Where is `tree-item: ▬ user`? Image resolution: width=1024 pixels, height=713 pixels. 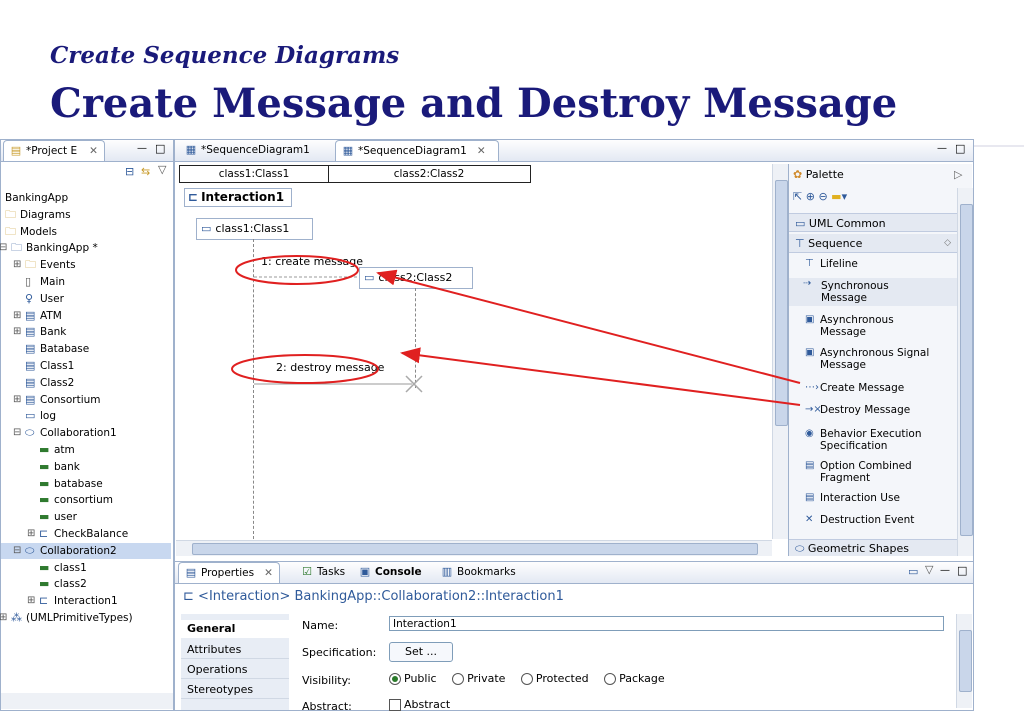 tree-item: ▬ user is located at coordinates (86, 517).